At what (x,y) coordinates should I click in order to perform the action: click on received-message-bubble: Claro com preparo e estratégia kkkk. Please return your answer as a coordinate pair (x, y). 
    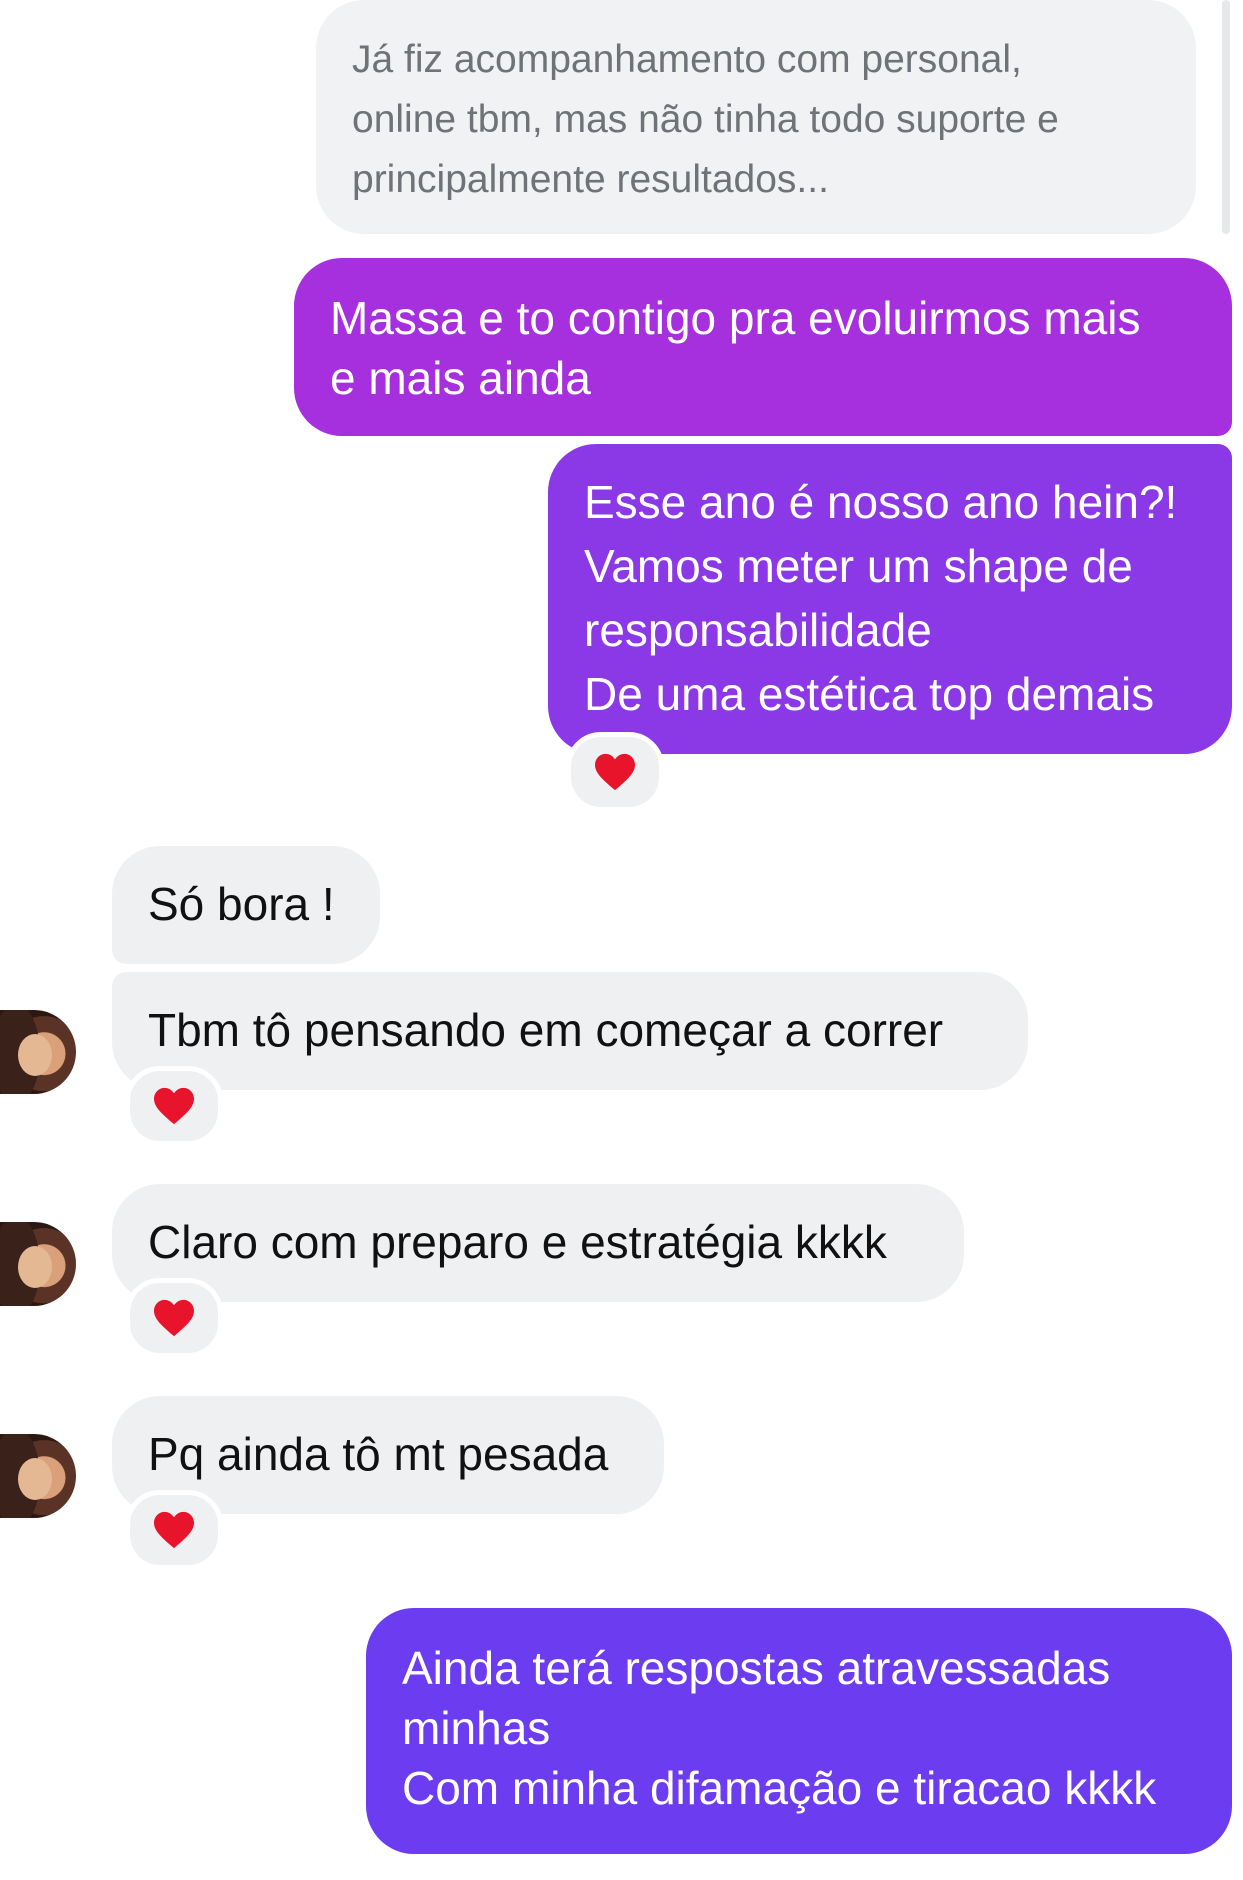
    Looking at the image, I should click on (538, 1243).